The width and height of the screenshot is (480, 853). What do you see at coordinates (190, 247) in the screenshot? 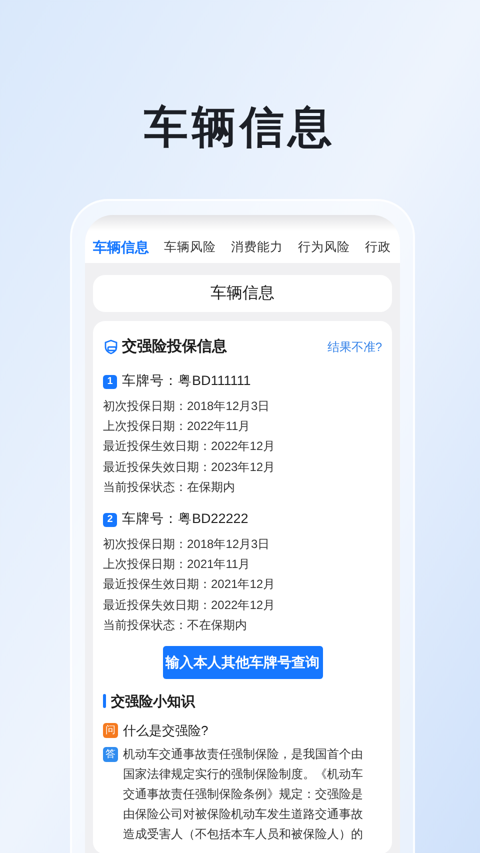
I see `tab: 车辆风险` at bounding box center [190, 247].